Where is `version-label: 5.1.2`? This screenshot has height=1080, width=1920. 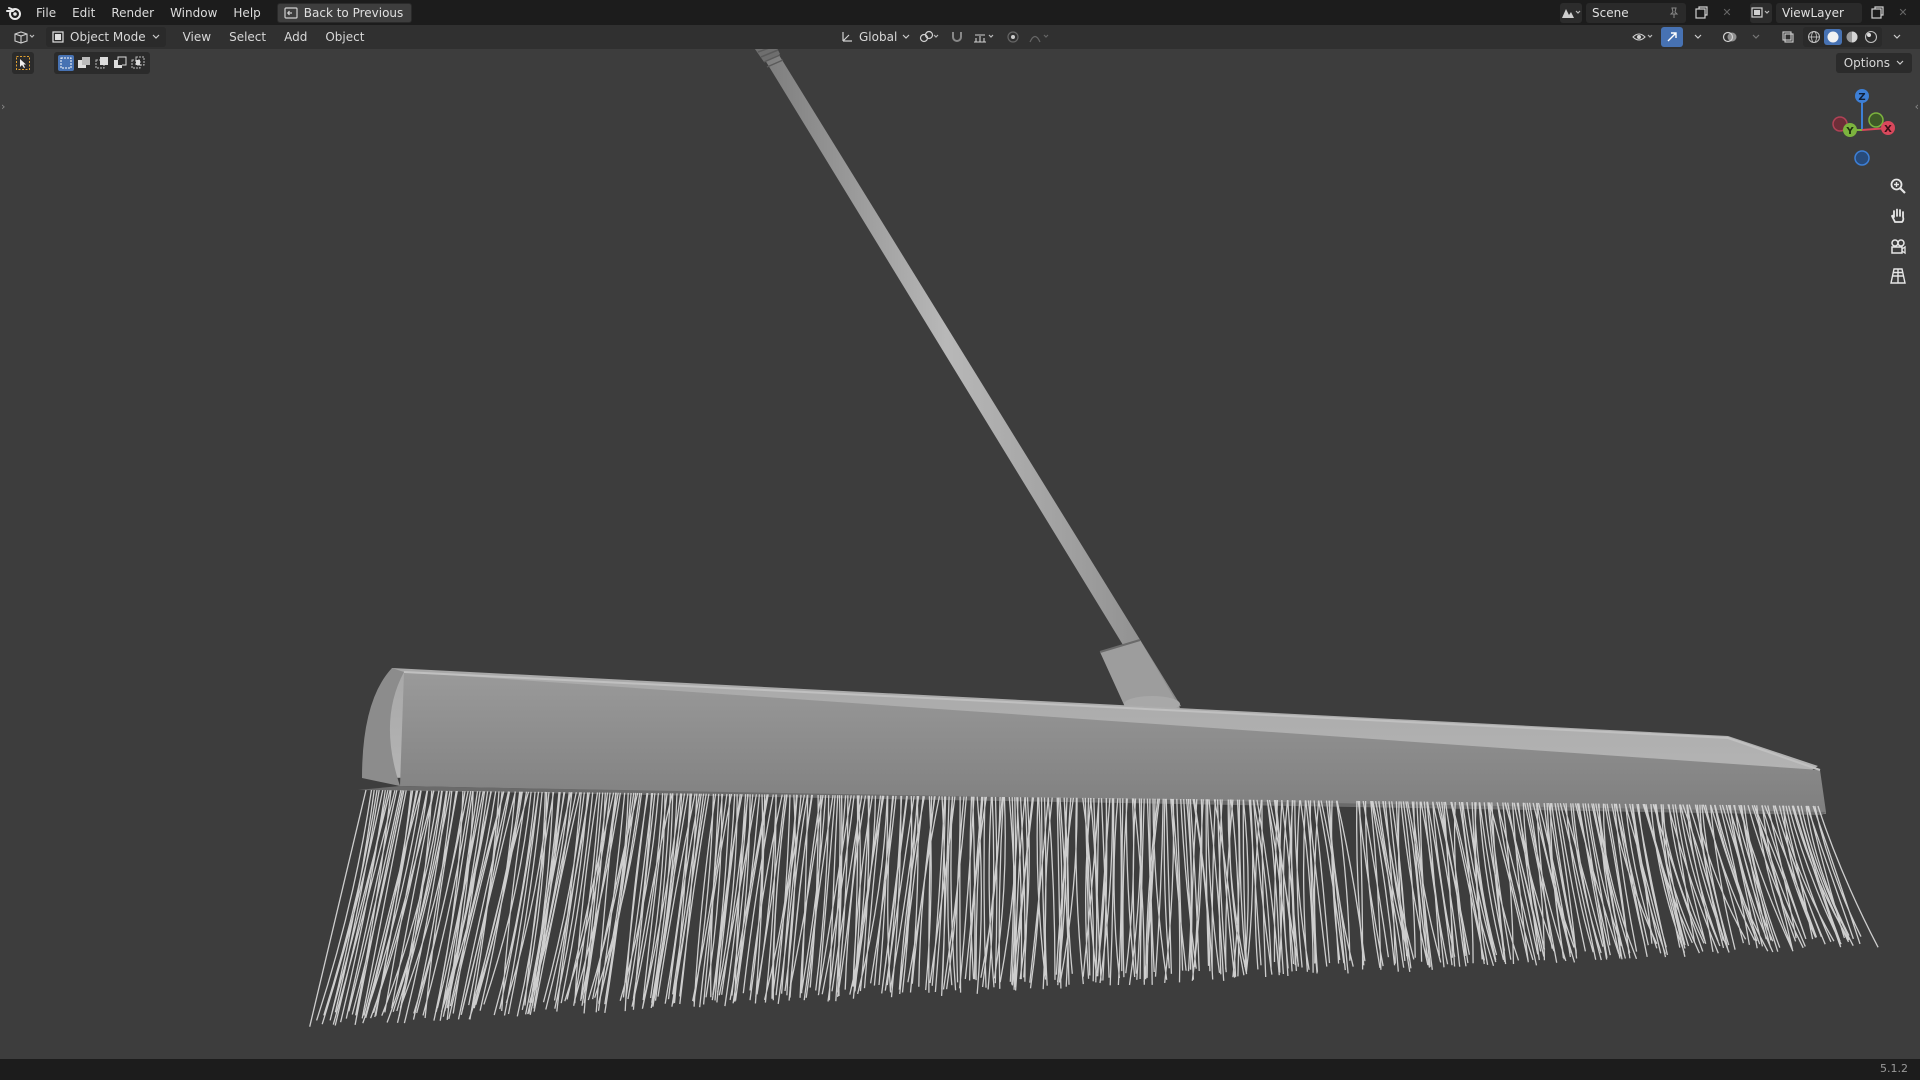 version-label: 5.1.2 is located at coordinates (1894, 1068).